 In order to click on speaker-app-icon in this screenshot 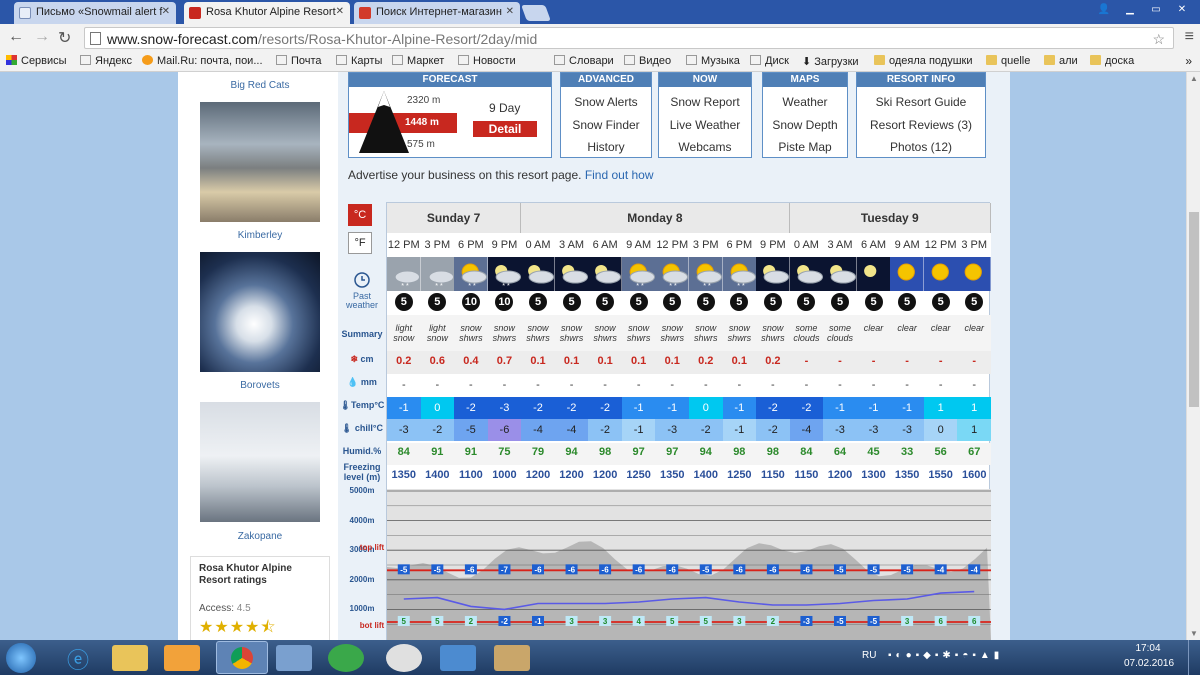, I will do `click(294, 658)`.